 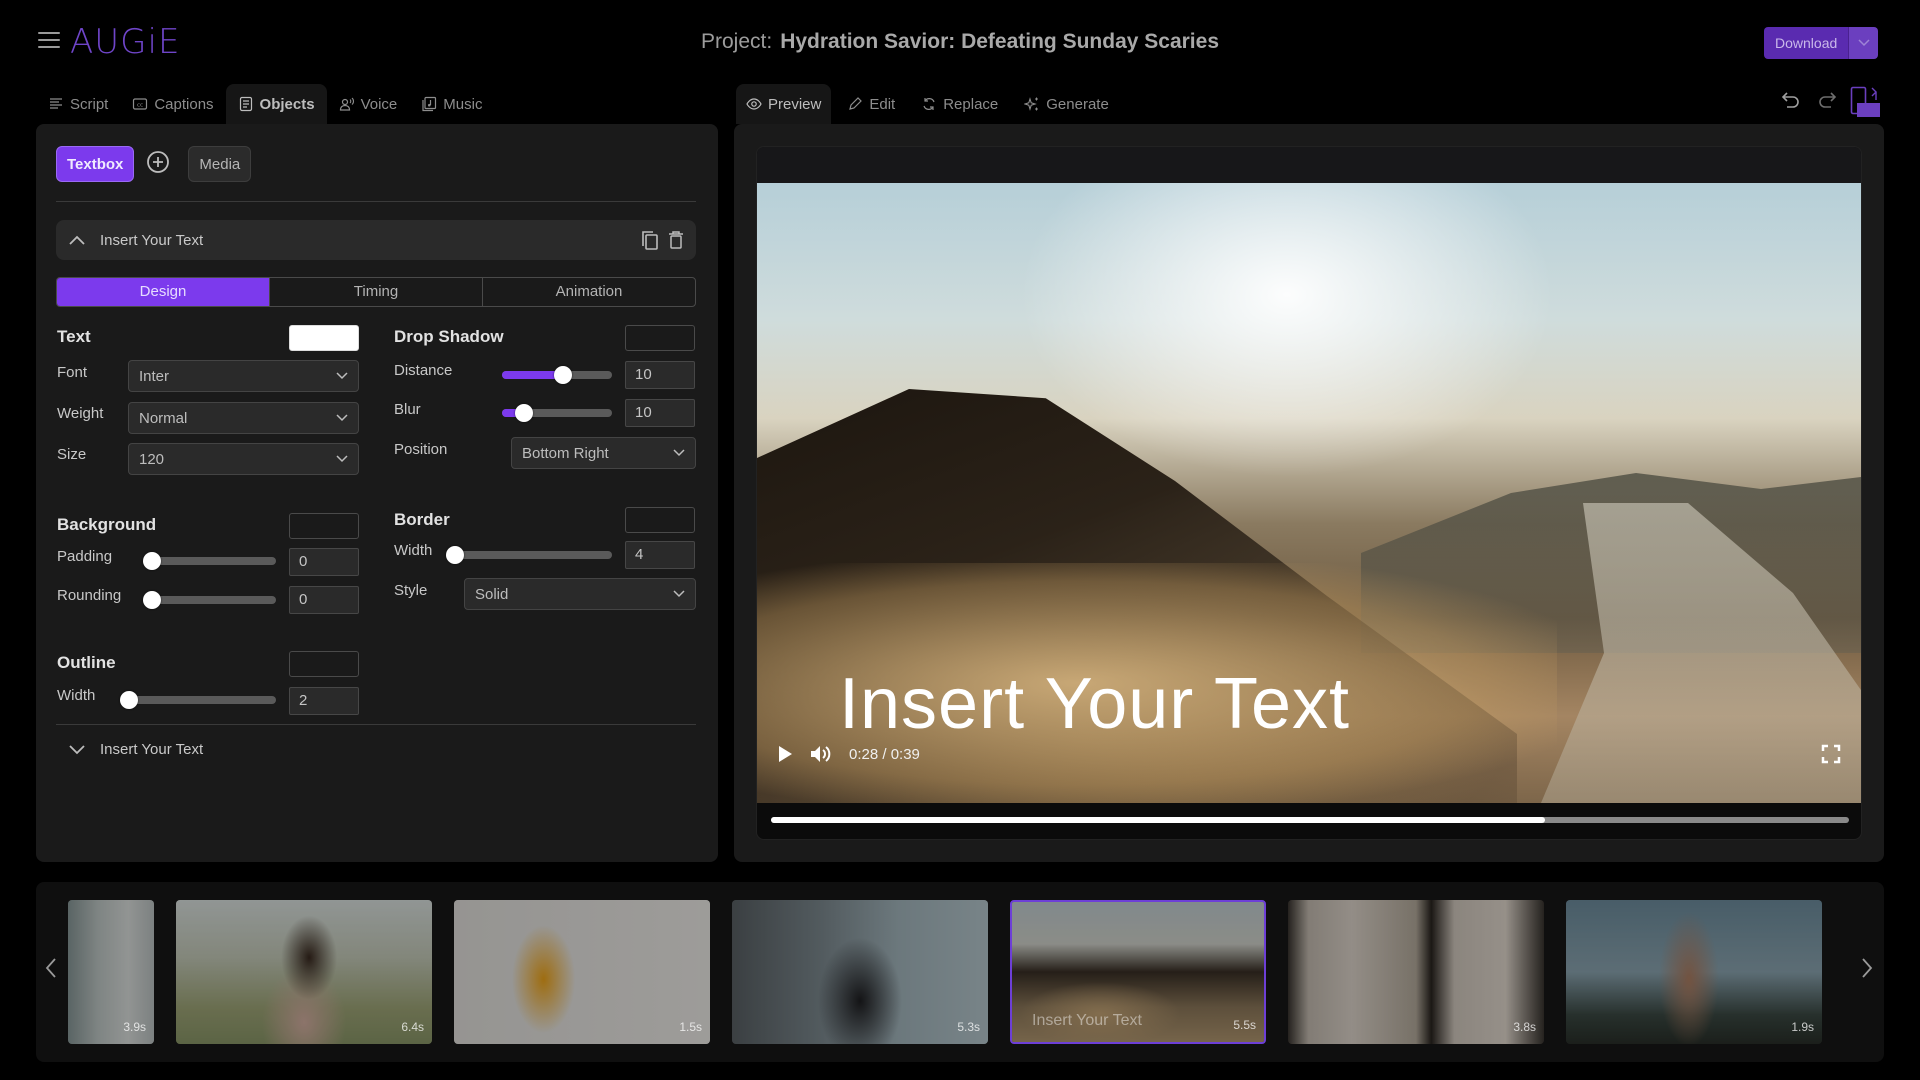 What do you see at coordinates (529, 555) in the screenshot?
I see `border-width-slider` at bounding box center [529, 555].